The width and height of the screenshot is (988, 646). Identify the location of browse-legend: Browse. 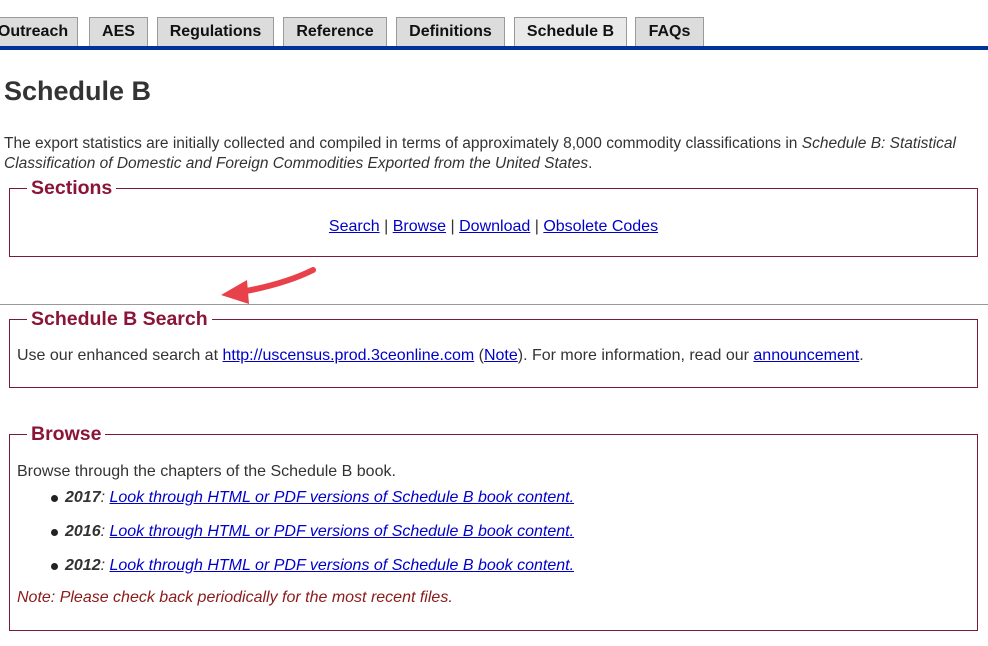
(66, 434).